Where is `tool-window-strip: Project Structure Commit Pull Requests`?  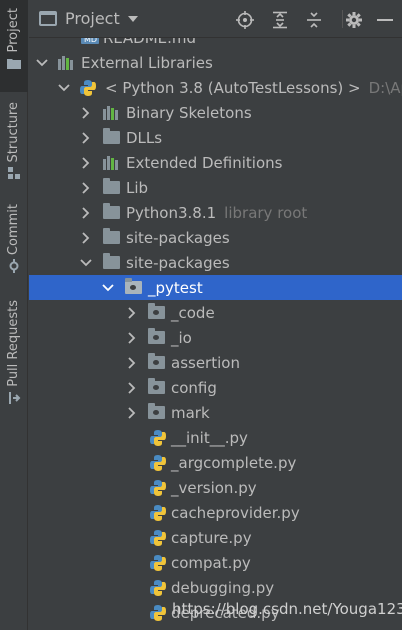 tool-window-strip: Project Structure Commit Pull Requests is located at coordinates (14, 315).